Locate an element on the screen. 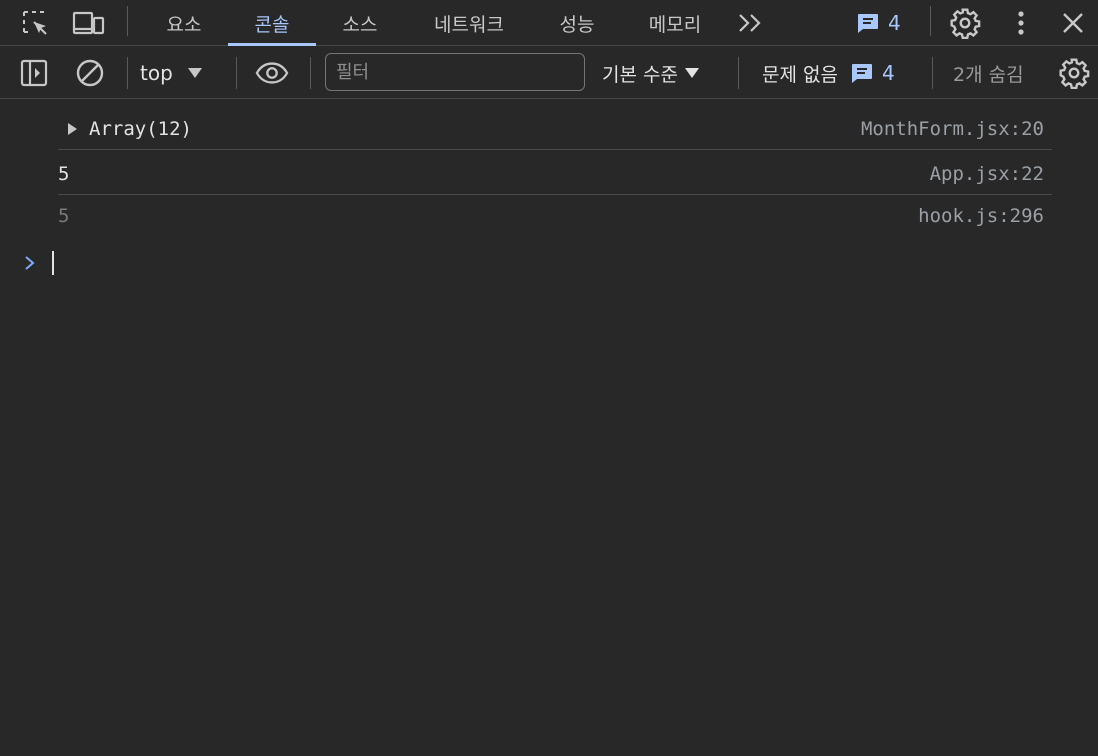 The height and width of the screenshot is (756, 1098). javascript-context-select: top is located at coordinates (171, 73).